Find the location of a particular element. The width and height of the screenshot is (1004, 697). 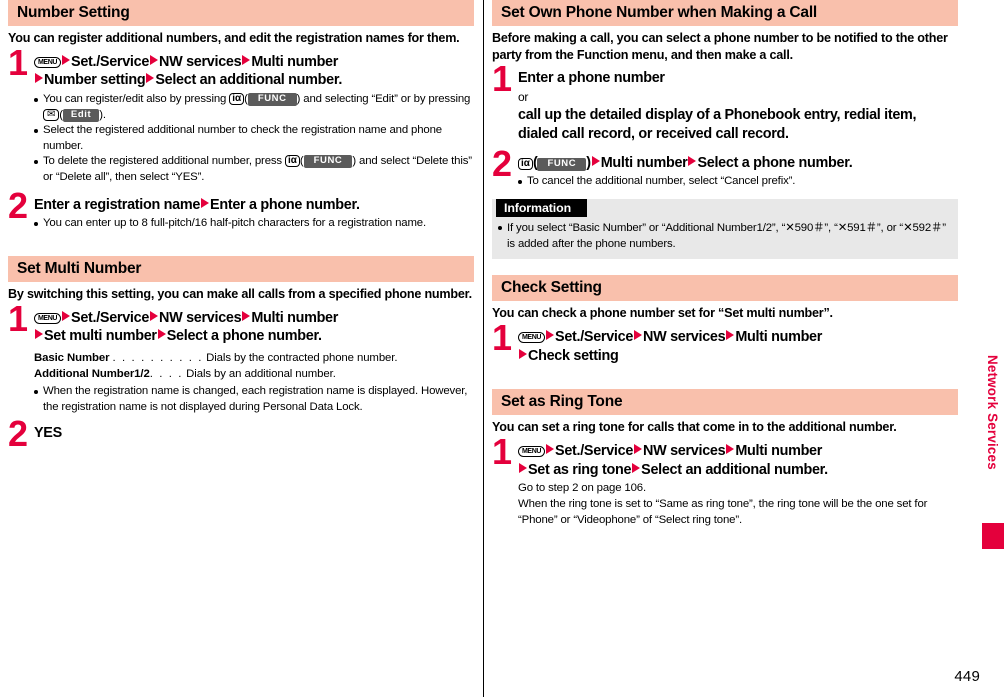

step-2-set-multi-number: 2 YES is located at coordinates (241, 433).